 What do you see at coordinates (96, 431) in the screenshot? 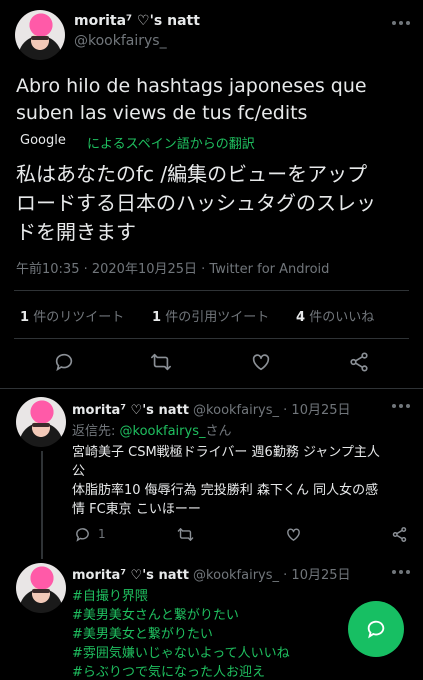
I see `reply-prefix: 返信先:` at bounding box center [96, 431].